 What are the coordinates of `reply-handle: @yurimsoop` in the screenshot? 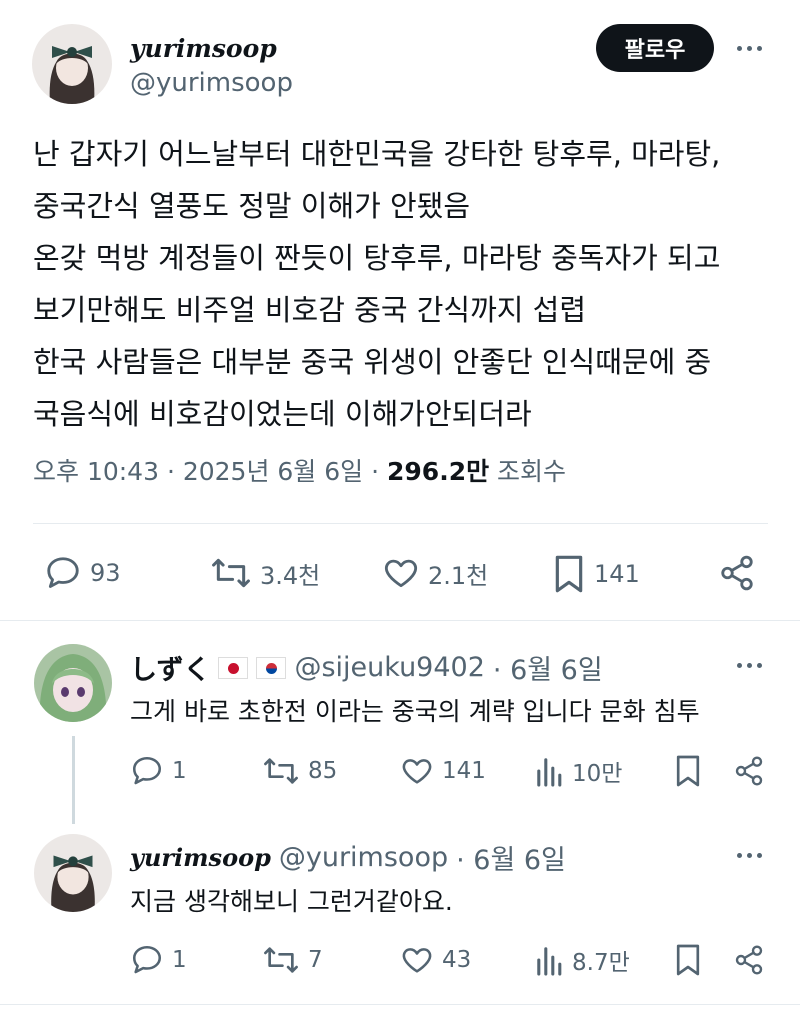 It's located at (363, 857).